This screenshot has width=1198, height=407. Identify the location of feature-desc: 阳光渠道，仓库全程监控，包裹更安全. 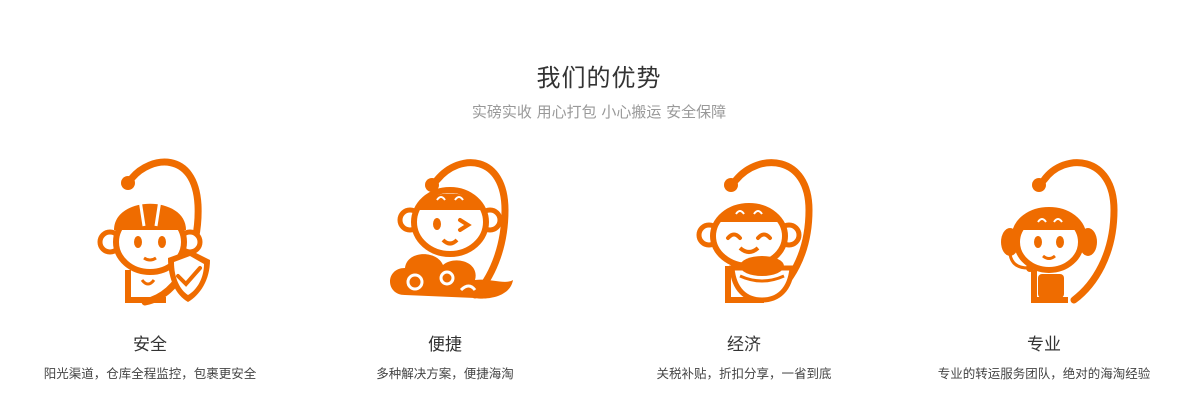
(150, 373).